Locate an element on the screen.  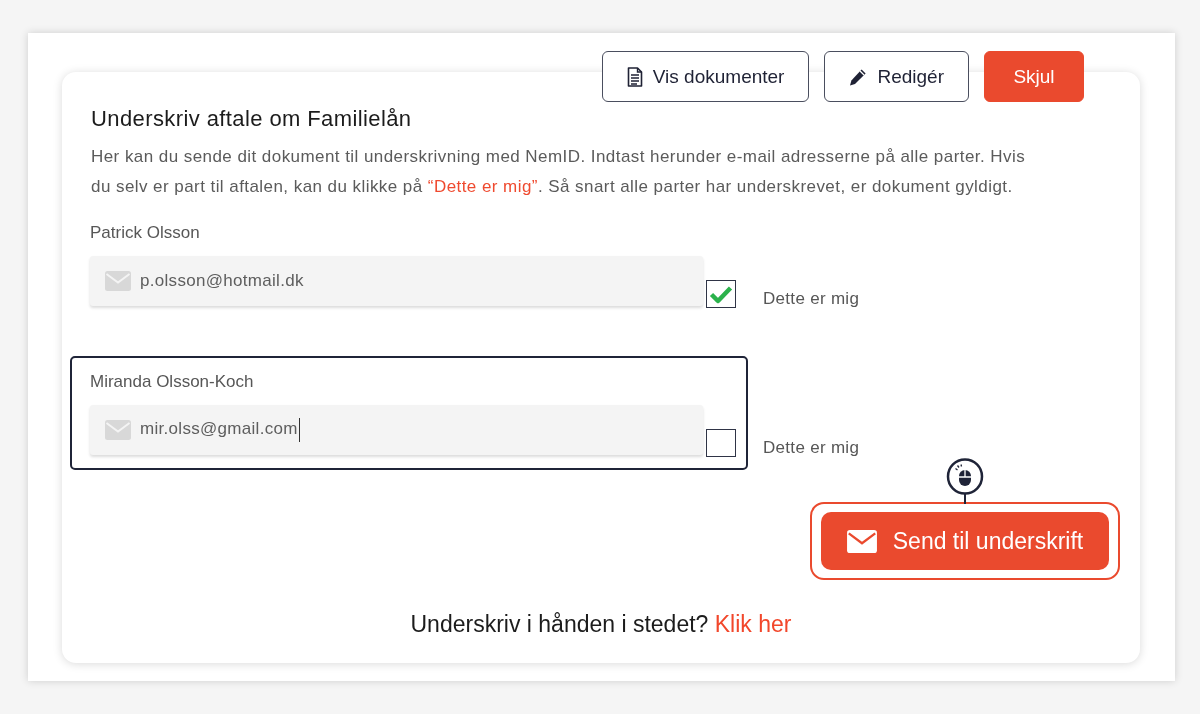
email-input: mir.olss@gmail.com is located at coordinates (396, 430).